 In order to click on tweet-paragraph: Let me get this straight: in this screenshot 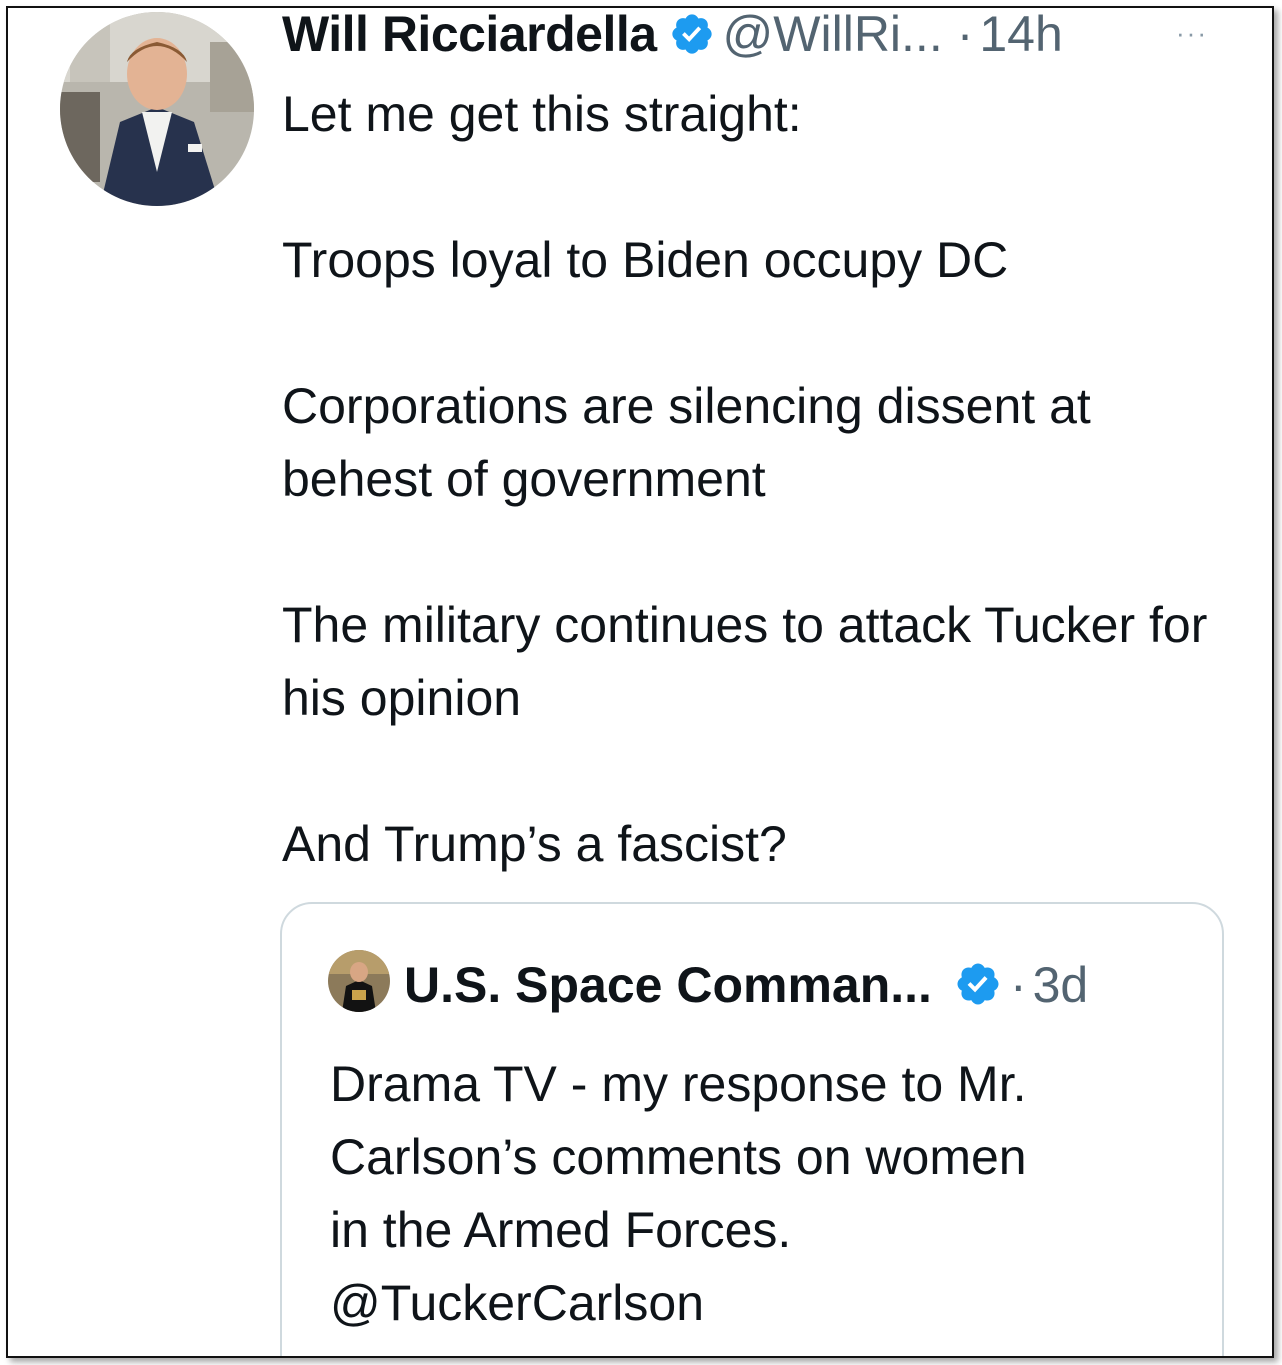, I will do `click(542, 114)`.